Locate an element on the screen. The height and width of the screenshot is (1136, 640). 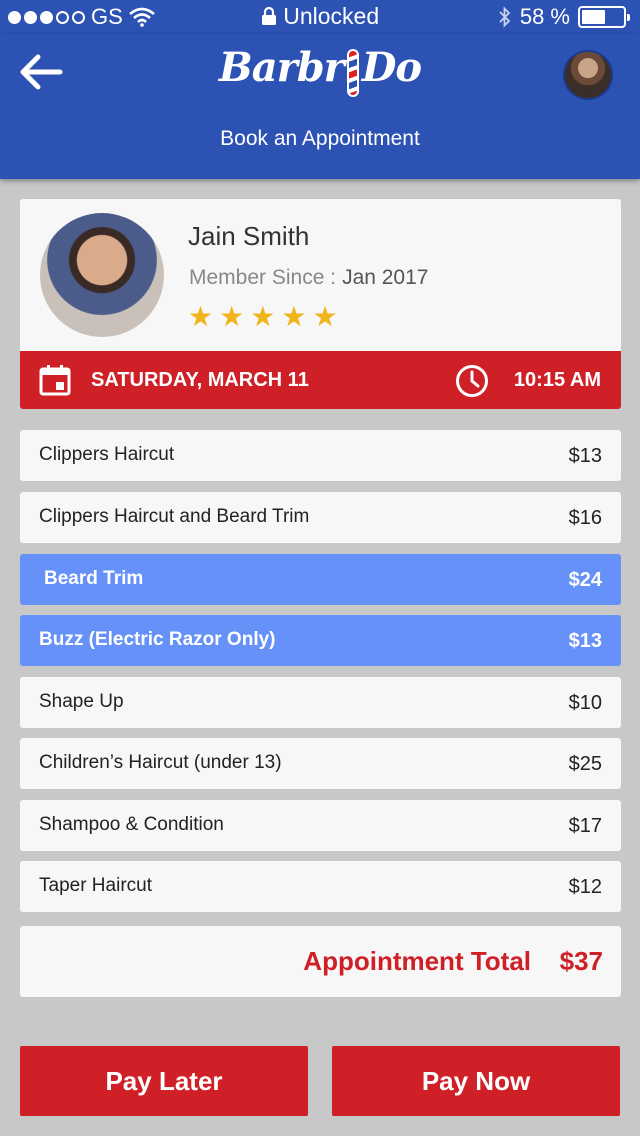
battery-icon is located at coordinates (604, 17).